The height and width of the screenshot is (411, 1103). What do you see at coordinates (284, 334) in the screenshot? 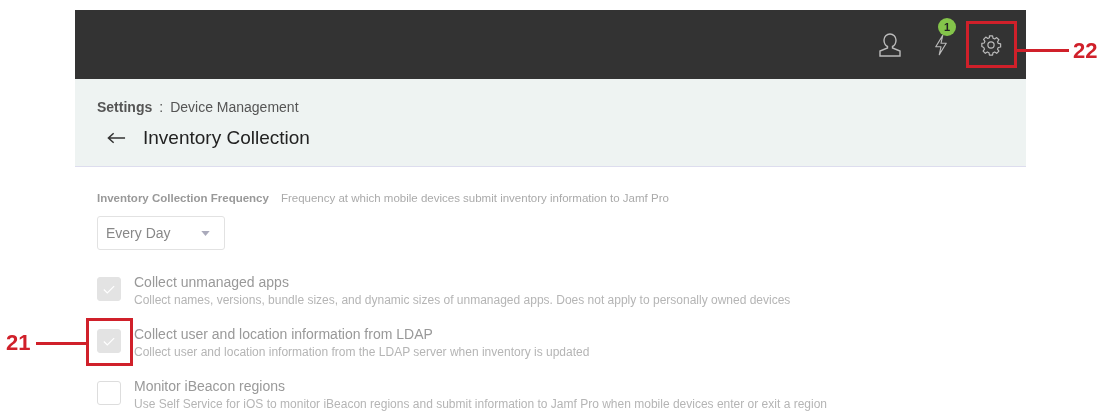
I see `option-label: Collect user and location information from LDAP` at bounding box center [284, 334].